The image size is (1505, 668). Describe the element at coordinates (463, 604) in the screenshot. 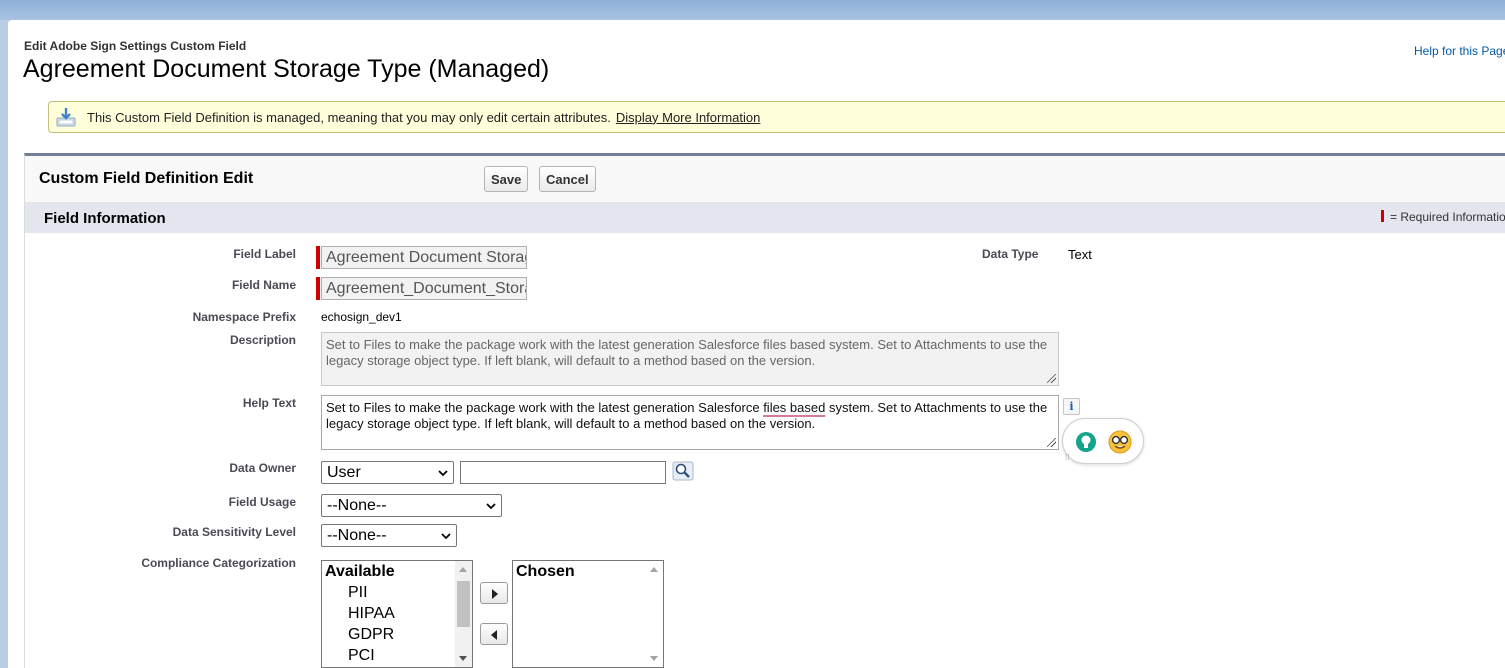

I see `scroll-thumb` at that location.